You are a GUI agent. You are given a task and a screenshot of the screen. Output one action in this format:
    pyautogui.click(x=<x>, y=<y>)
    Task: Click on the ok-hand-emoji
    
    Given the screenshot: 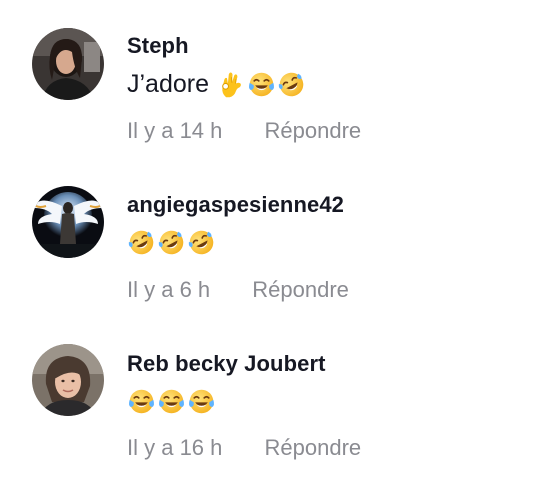 What is the action you would take?
    pyautogui.click(x=231, y=84)
    